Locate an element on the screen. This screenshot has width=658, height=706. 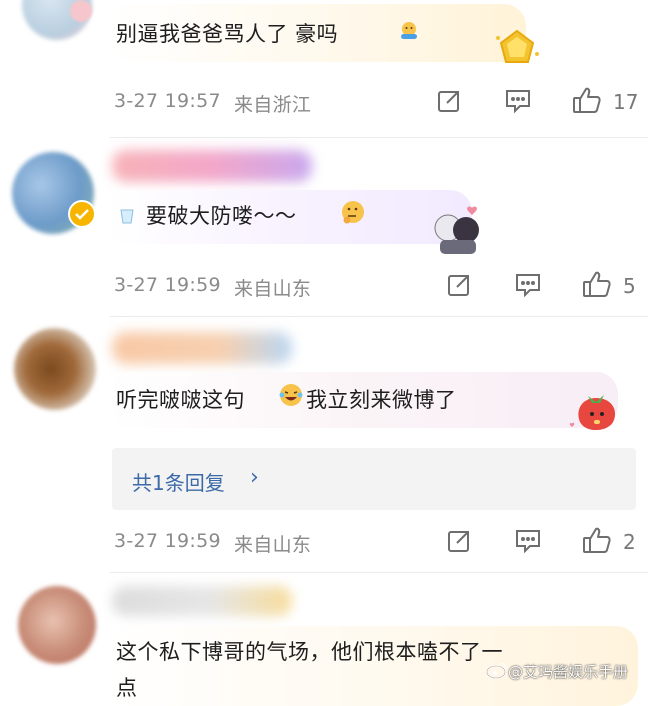
comment-location-3: 来自山东 is located at coordinates (273, 545).